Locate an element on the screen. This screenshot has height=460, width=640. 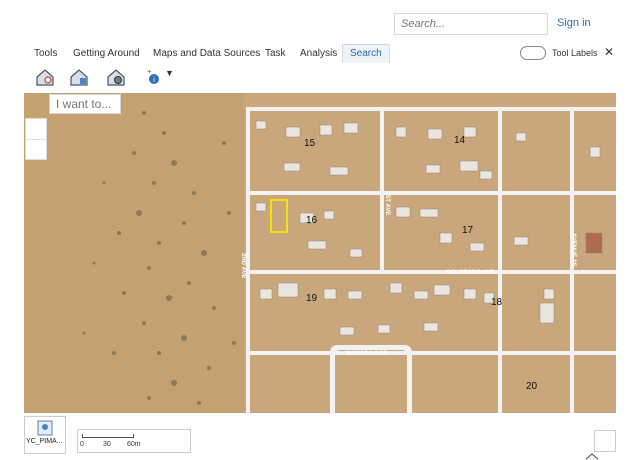
i-want-to-input is located at coordinates (85, 104).